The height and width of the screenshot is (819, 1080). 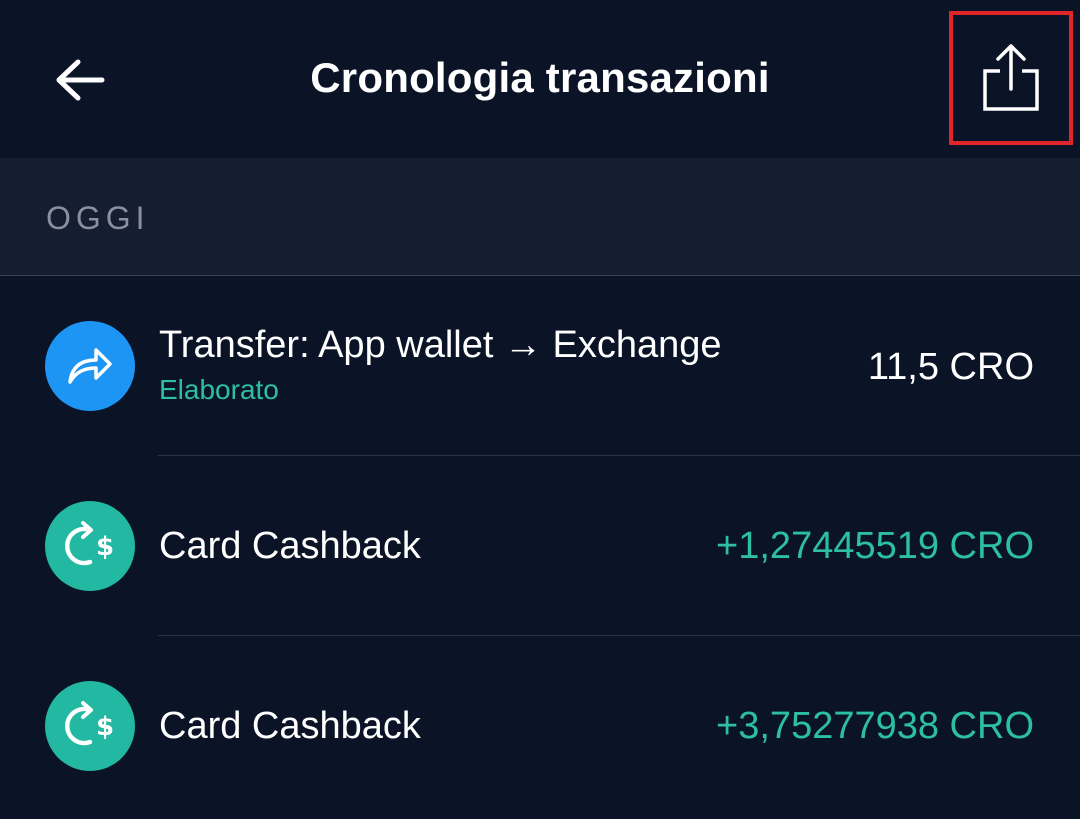 I want to click on transaction-status: Elaborato, so click(x=219, y=389).